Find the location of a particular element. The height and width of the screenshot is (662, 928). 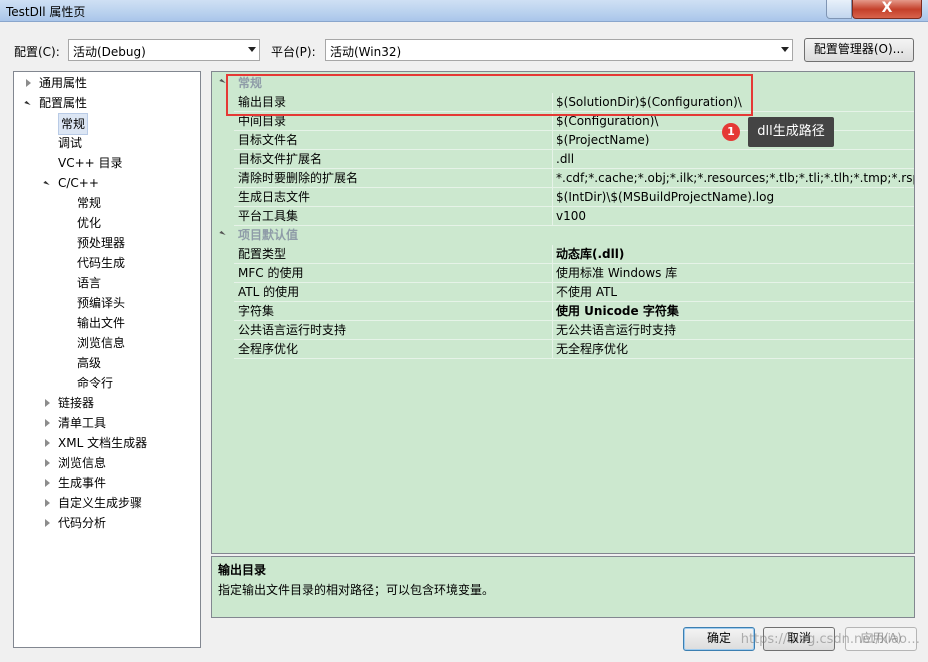

config-select-value: 活动(Debug) is located at coordinates (109, 52).